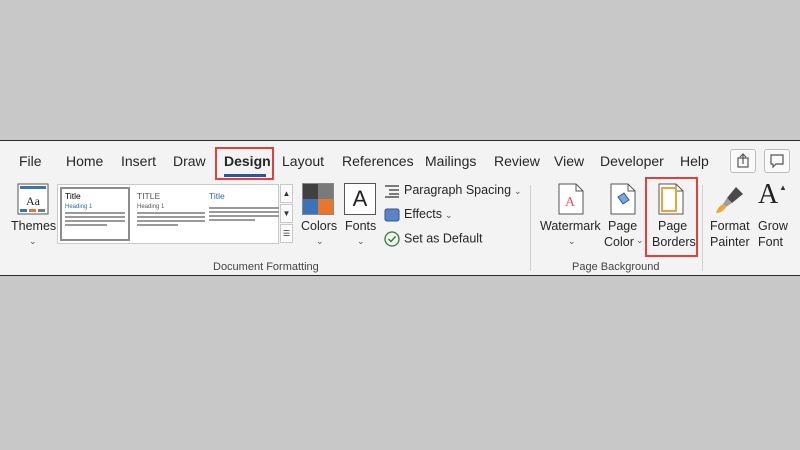 This screenshot has height=450, width=800. Describe the element at coordinates (616, 267) in the screenshot. I see `page-background-group-label: Page Background` at that location.